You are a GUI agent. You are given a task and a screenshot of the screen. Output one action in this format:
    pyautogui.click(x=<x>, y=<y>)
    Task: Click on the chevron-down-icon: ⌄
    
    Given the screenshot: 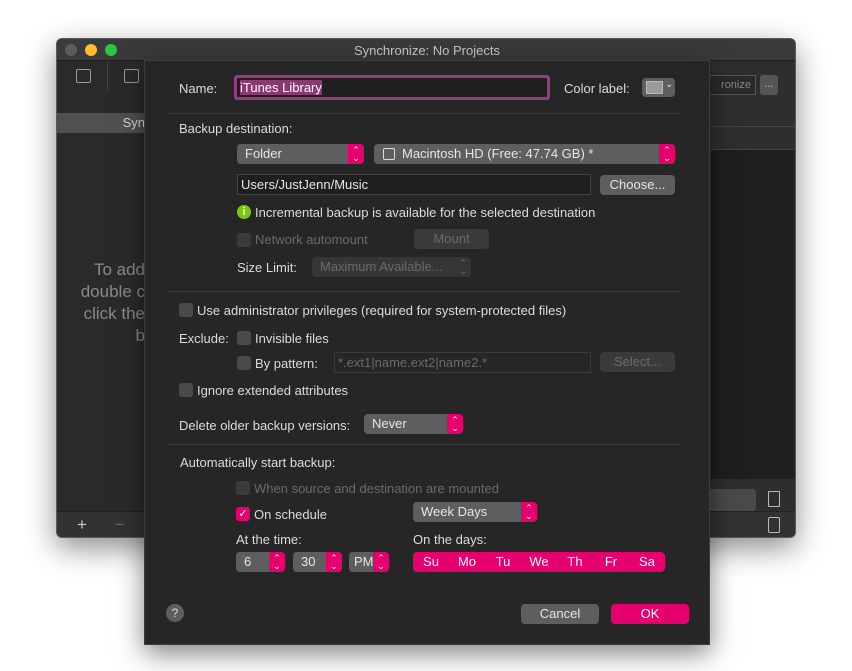 What is the action you would take?
    pyautogui.click(x=669, y=84)
    